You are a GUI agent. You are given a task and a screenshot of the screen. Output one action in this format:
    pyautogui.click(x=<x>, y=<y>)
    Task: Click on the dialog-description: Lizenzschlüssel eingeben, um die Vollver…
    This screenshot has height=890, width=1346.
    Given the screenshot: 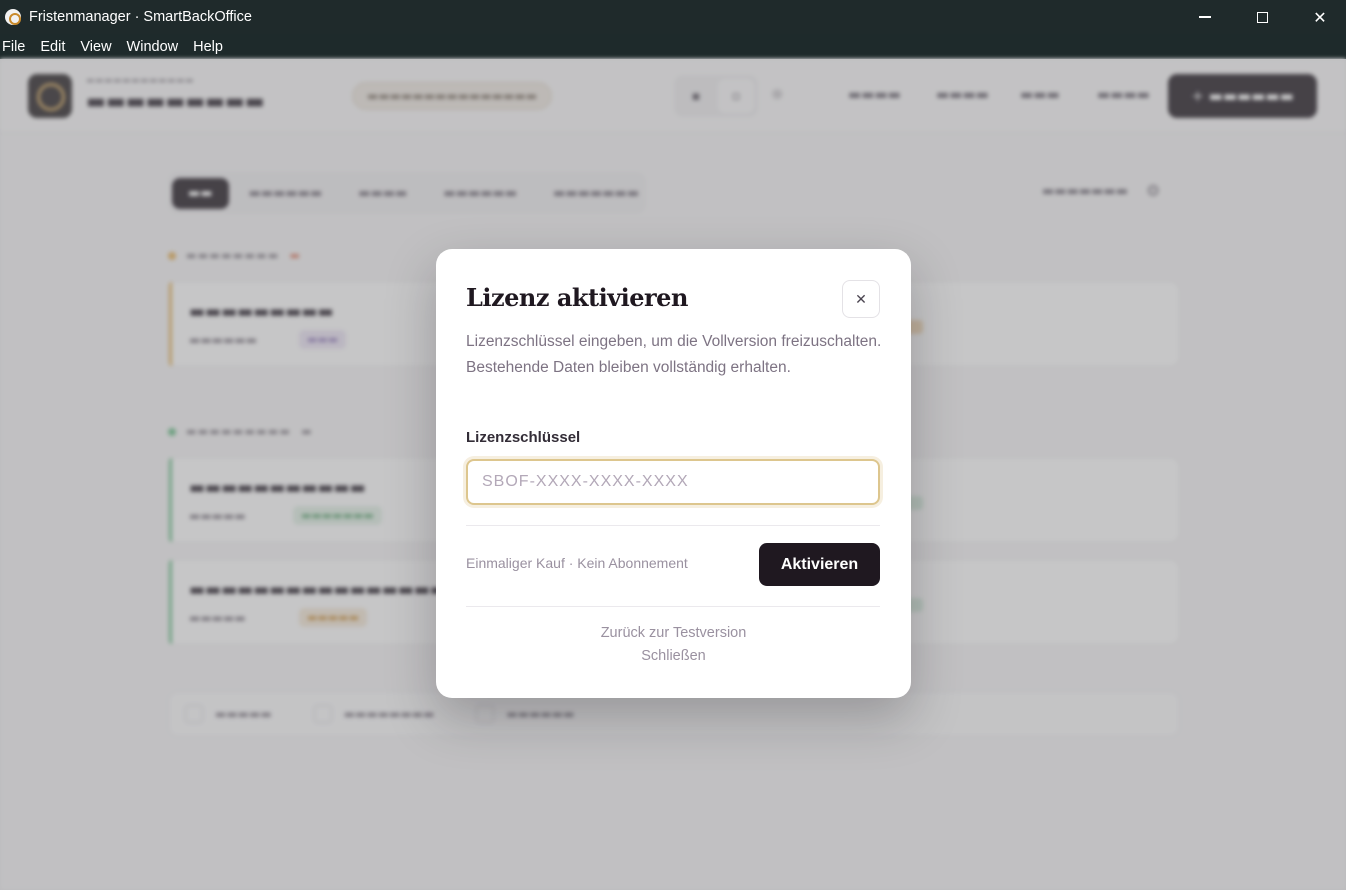 What is the action you would take?
    pyautogui.click(x=674, y=354)
    